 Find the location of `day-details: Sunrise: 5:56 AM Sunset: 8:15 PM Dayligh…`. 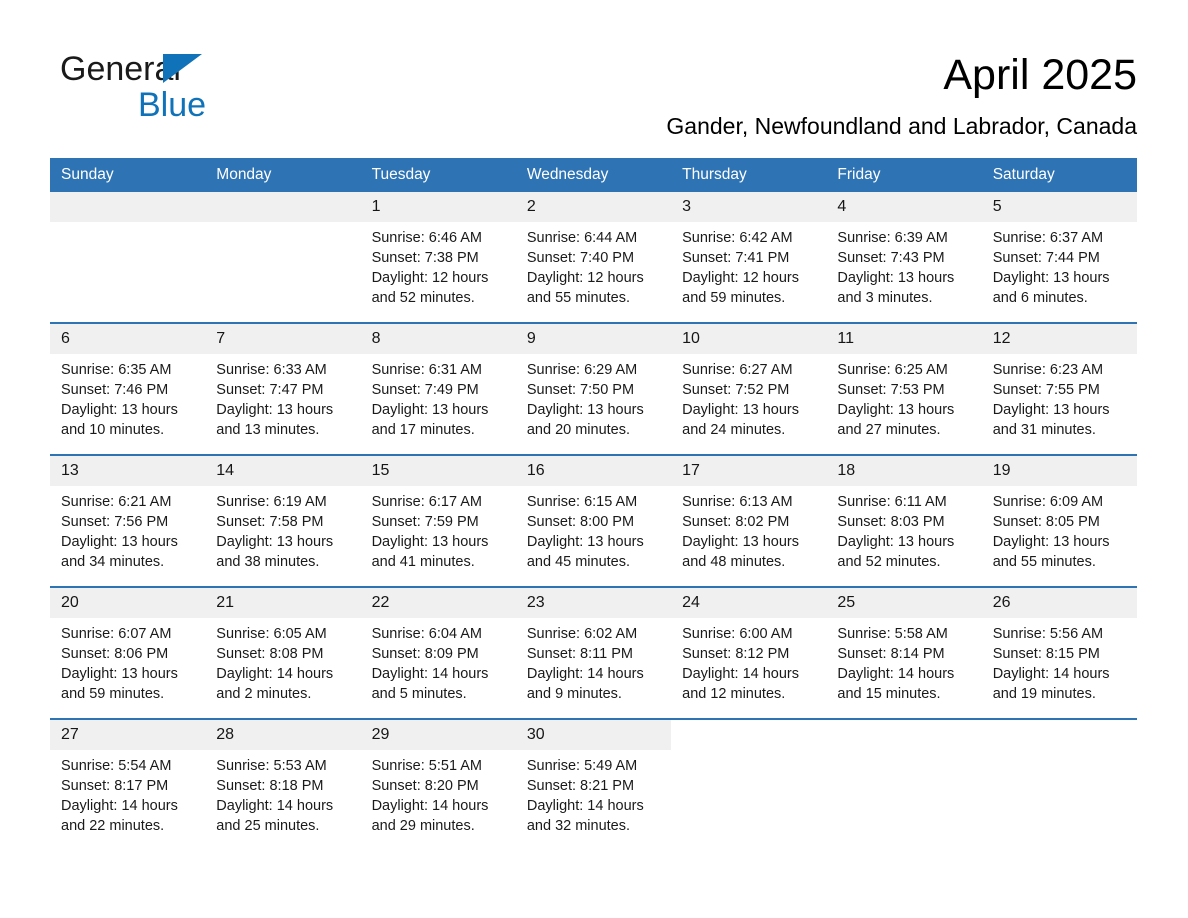

day-details: Sunrise: 5:56 AM Sunset: 8:15 PM Dayligh… is located at coordinates (1059, 661).